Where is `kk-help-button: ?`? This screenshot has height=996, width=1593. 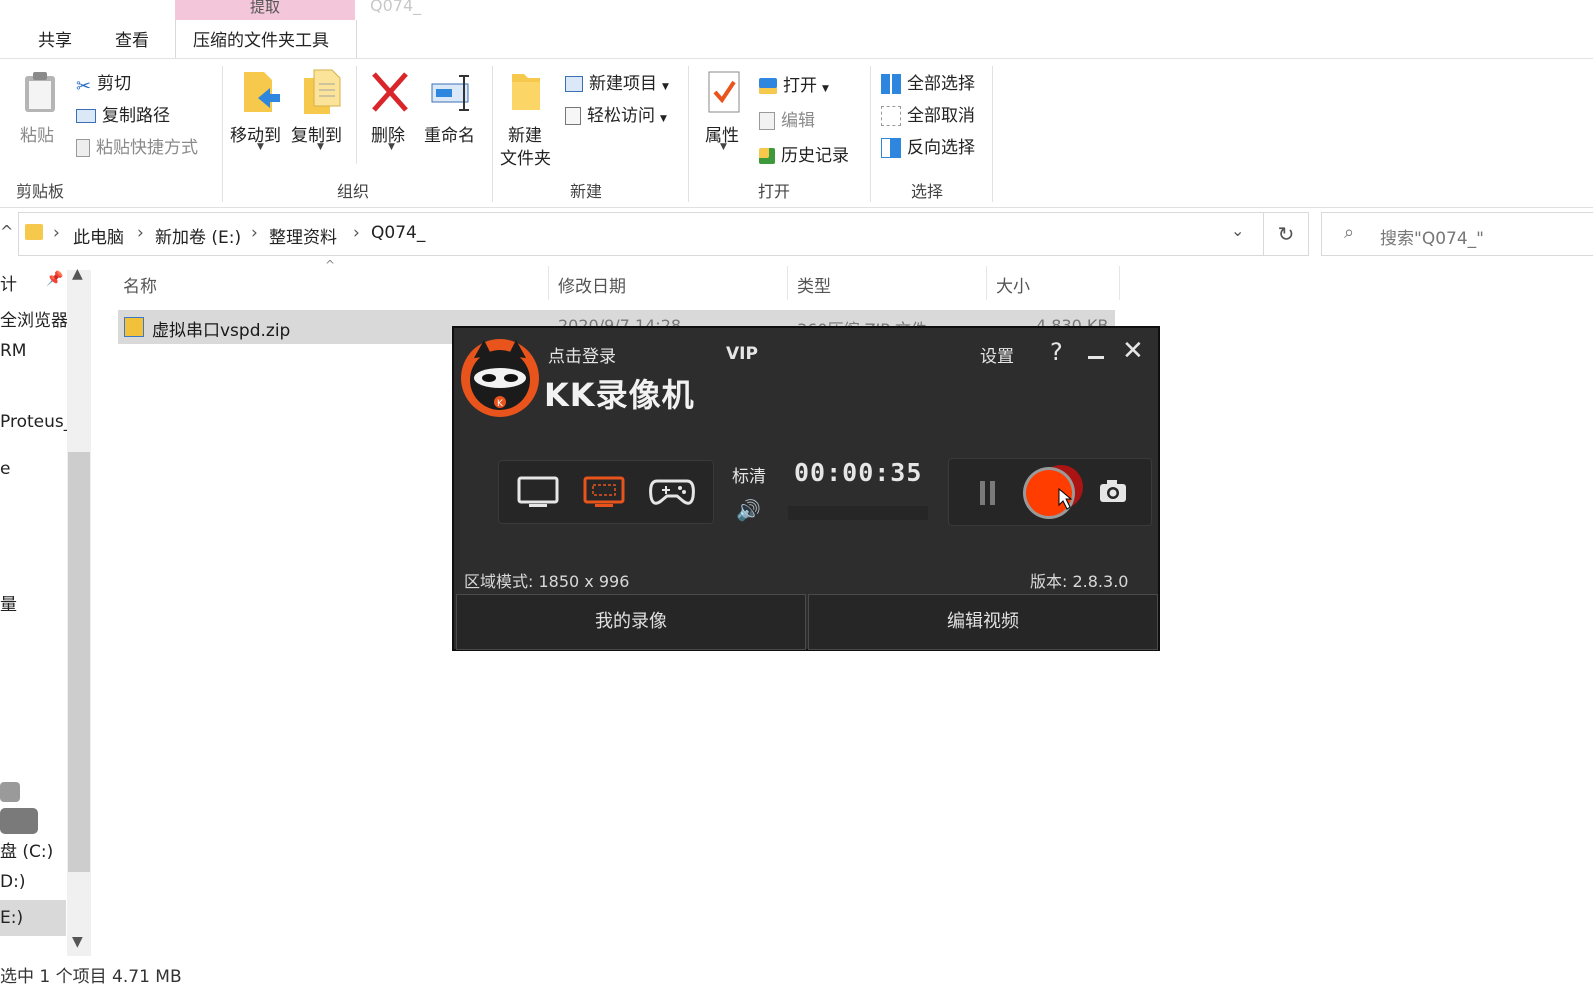 kk-help-button: ? is located at coordinates (1056, 352).